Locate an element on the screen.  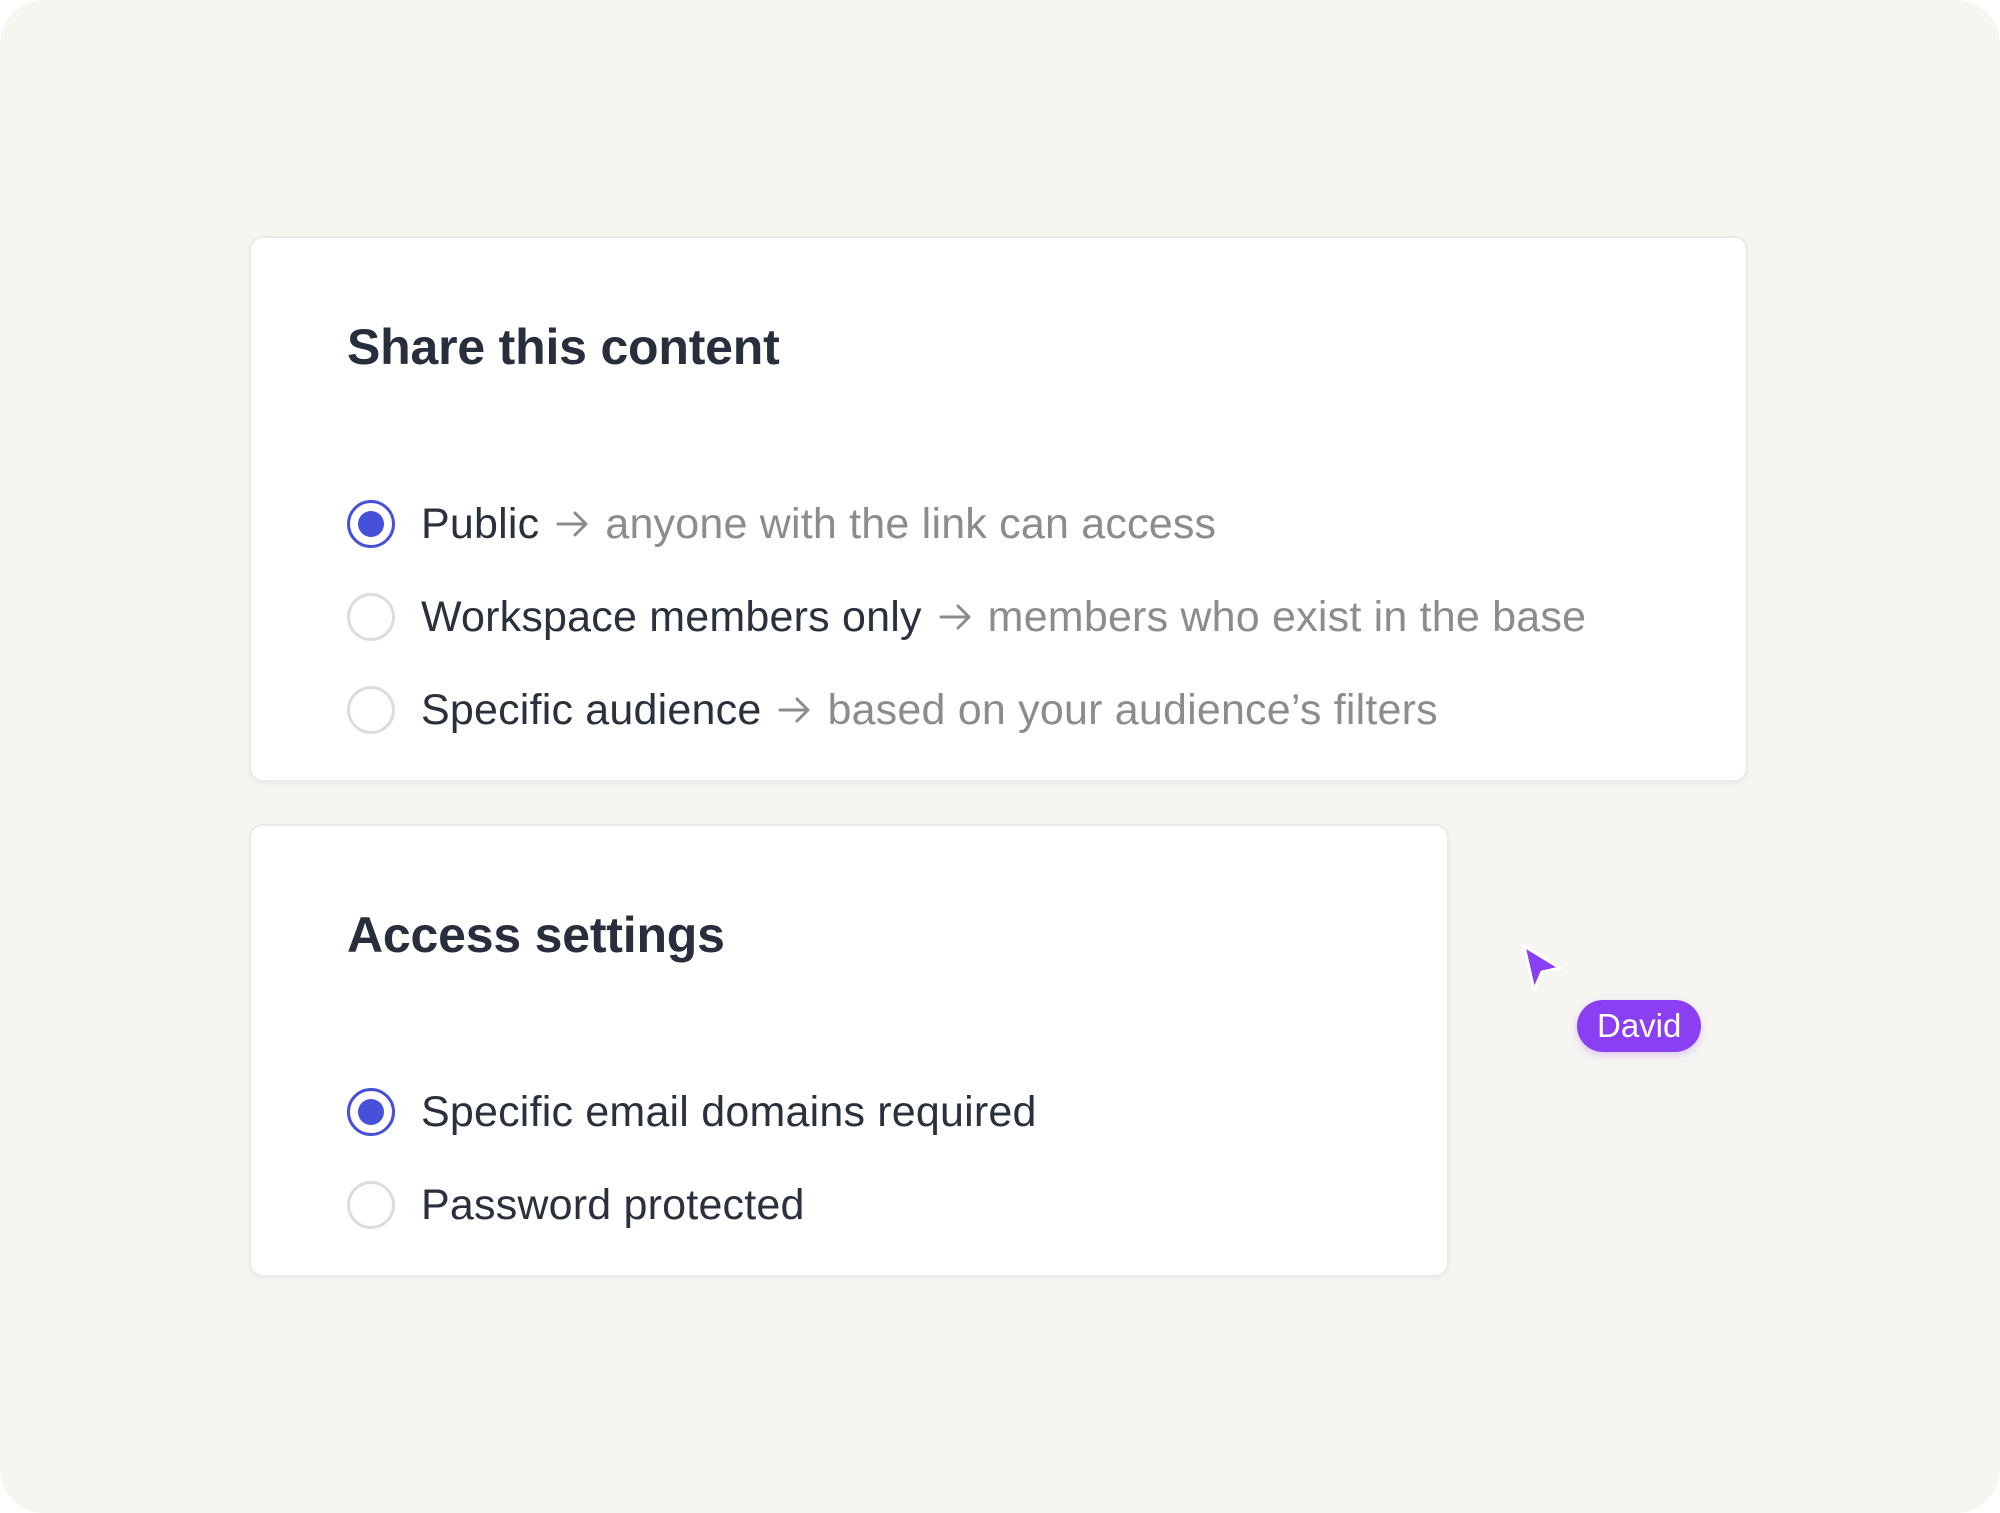
share-card-title: Share this content is located at coordinates (563, 347).